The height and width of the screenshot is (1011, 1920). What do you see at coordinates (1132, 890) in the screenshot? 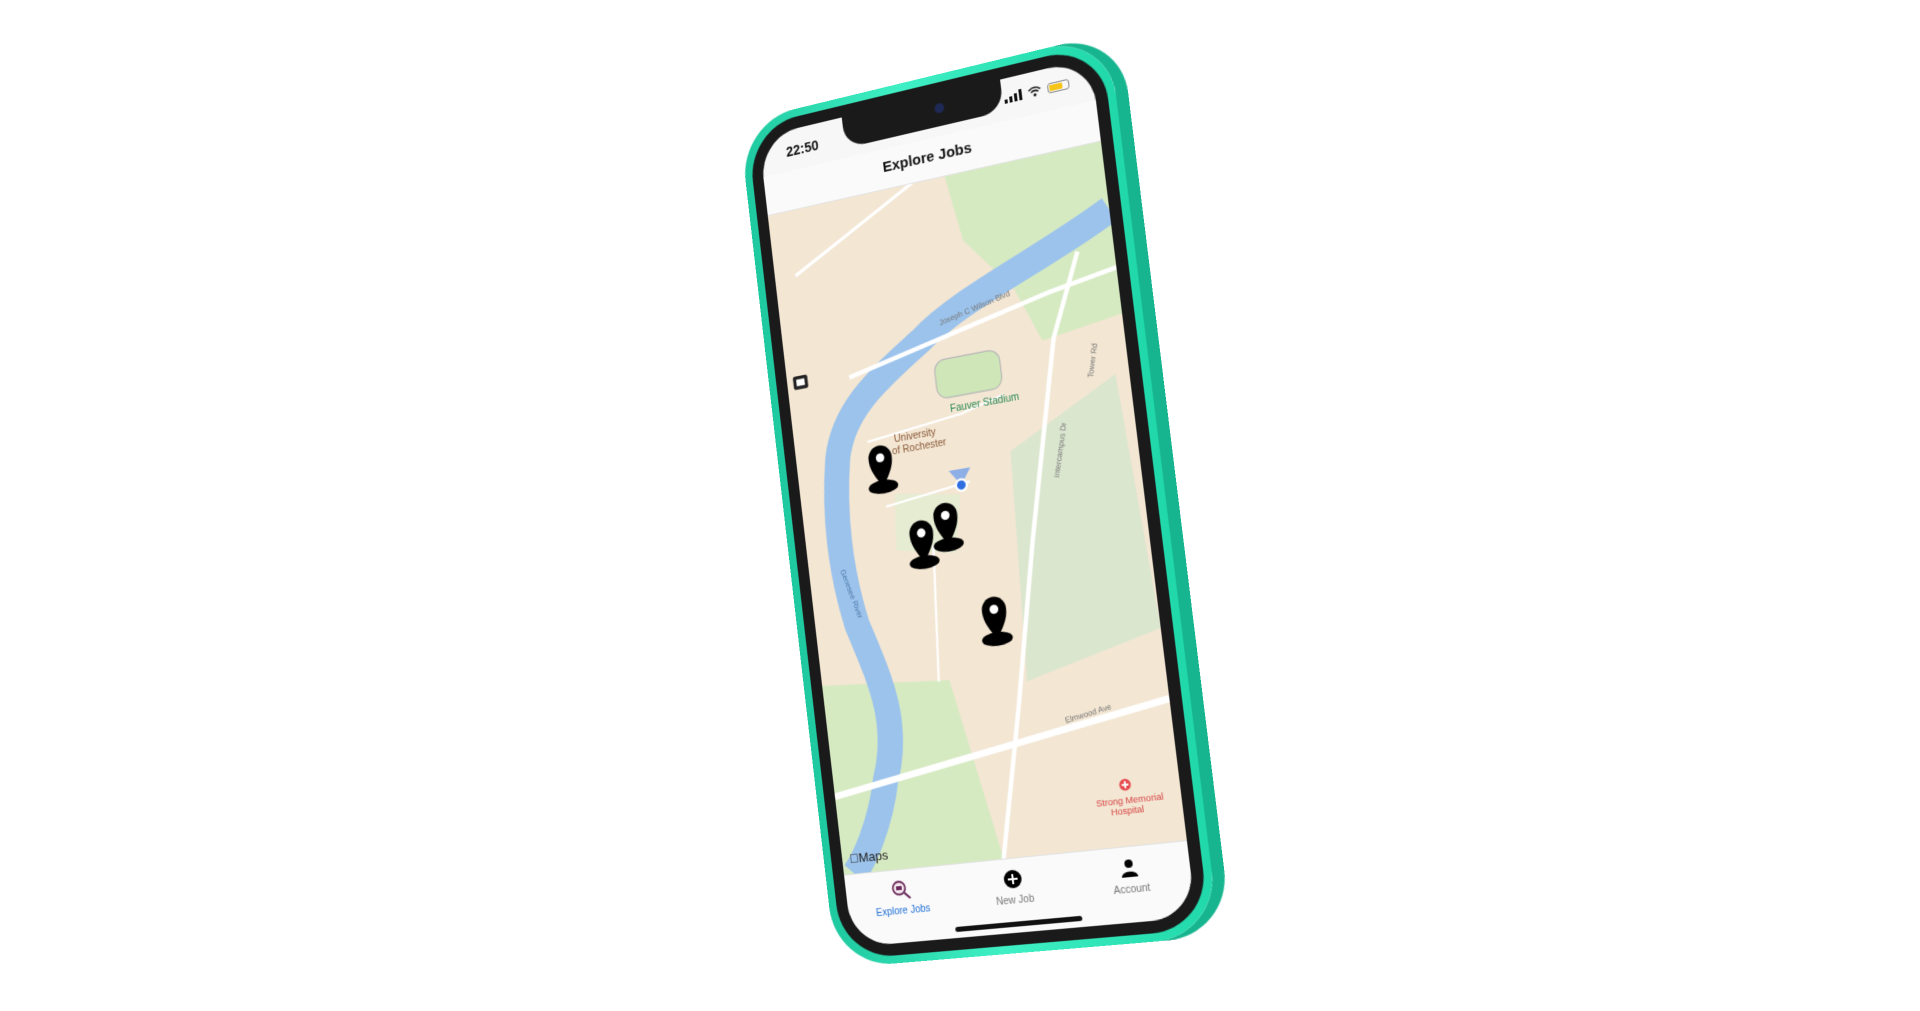
I see `tab-label: Account` at bounding box center [1132, 890].